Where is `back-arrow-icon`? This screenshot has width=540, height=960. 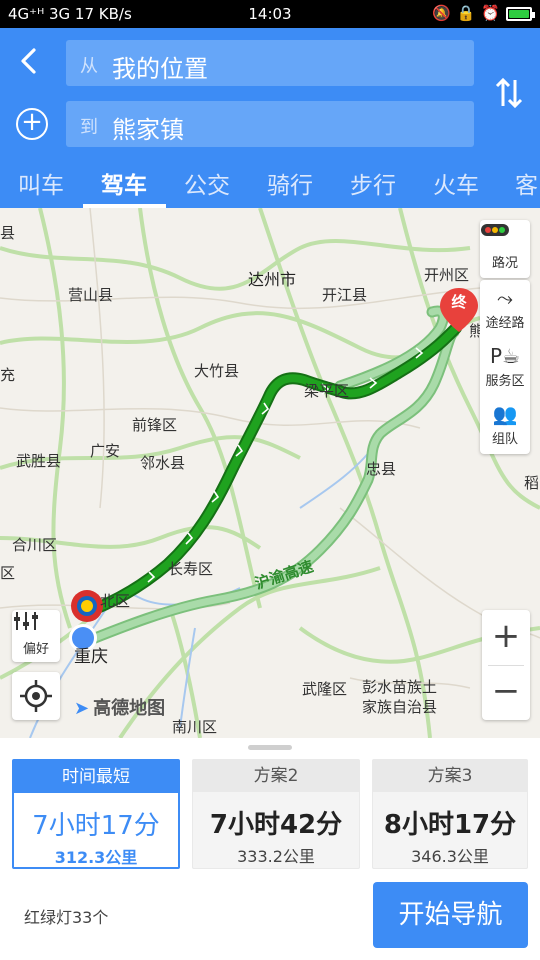 back-arrow-icon is located at coordinates (28, 61).